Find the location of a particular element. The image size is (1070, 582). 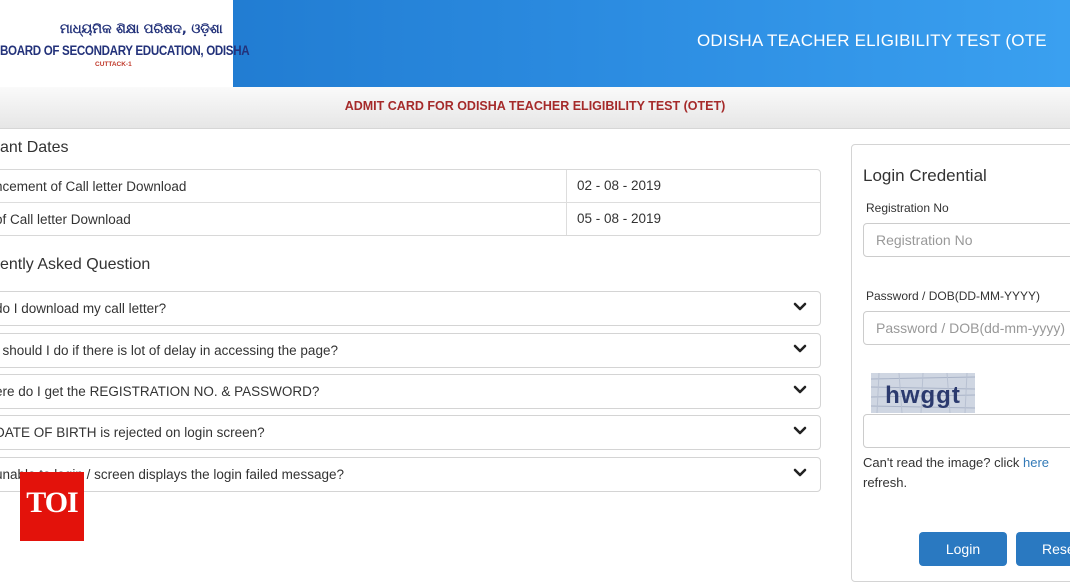

login-button: Login is located at coordinates (963, 549).